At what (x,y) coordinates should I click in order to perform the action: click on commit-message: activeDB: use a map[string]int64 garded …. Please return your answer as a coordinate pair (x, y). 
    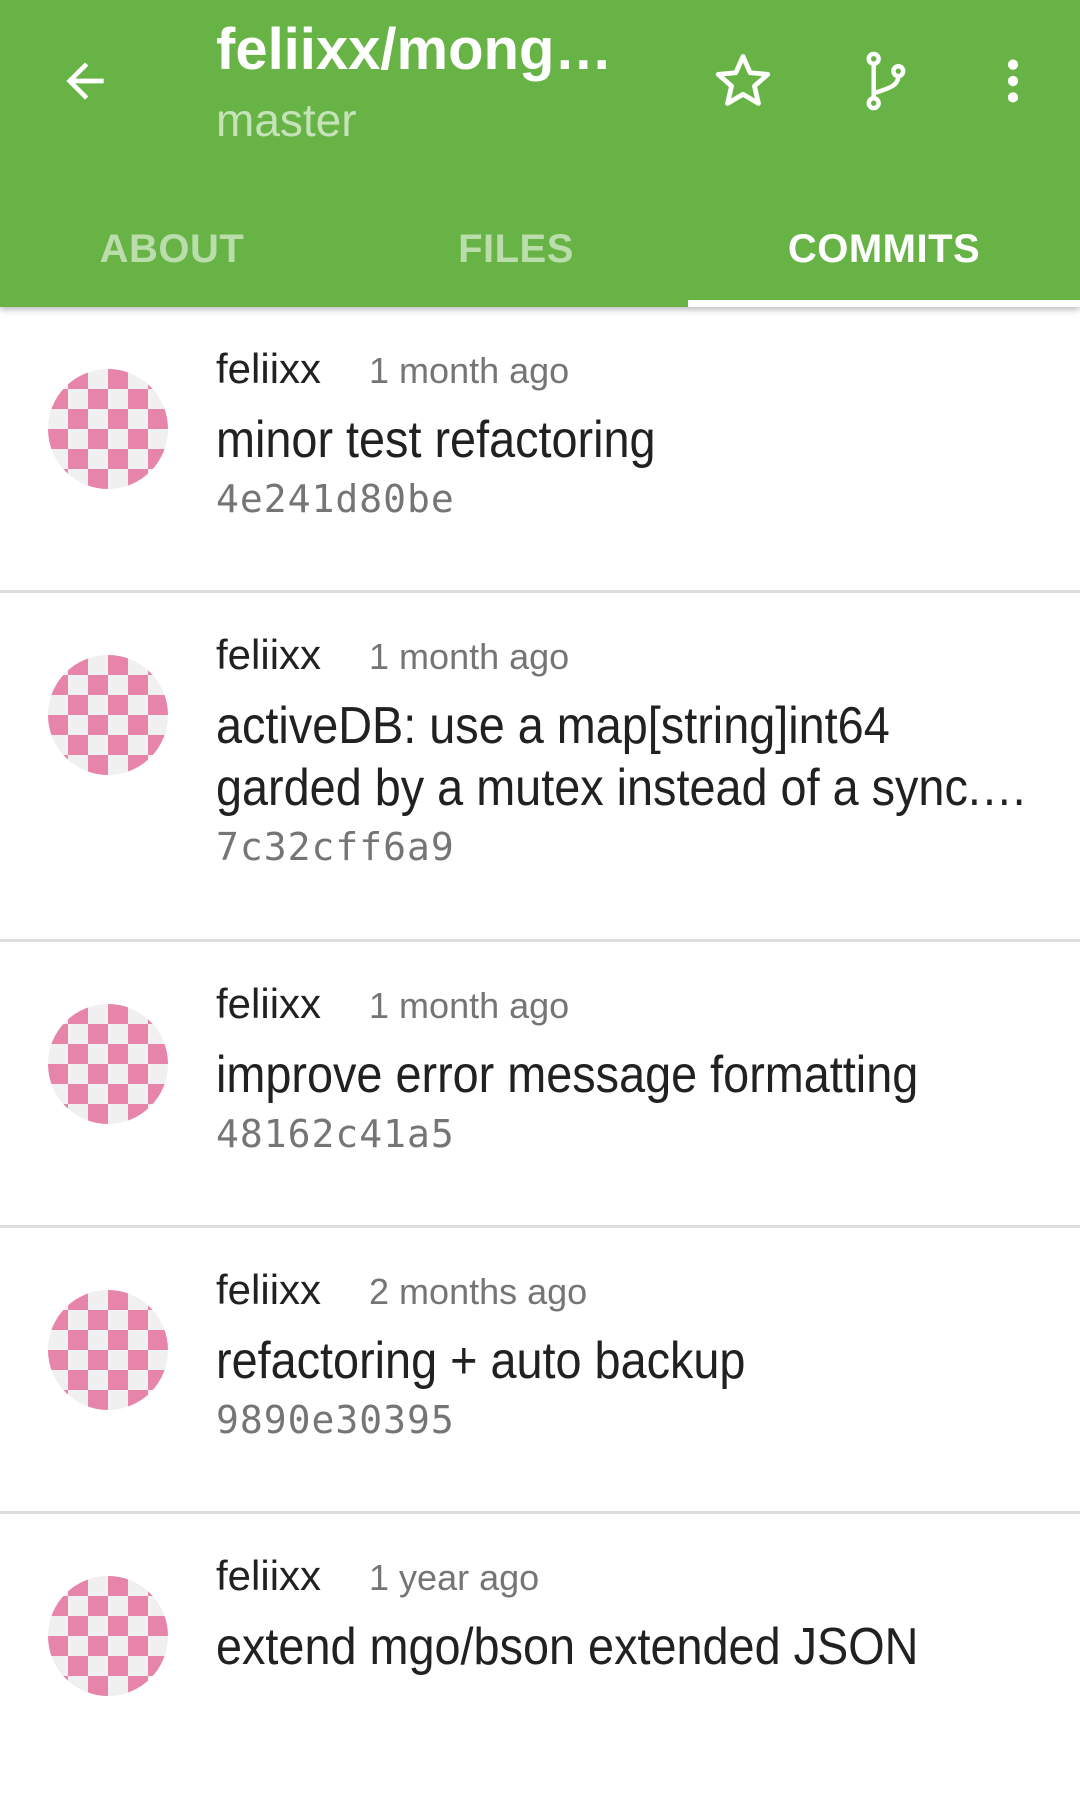
    Looking at the image, I should click on (622, 757).